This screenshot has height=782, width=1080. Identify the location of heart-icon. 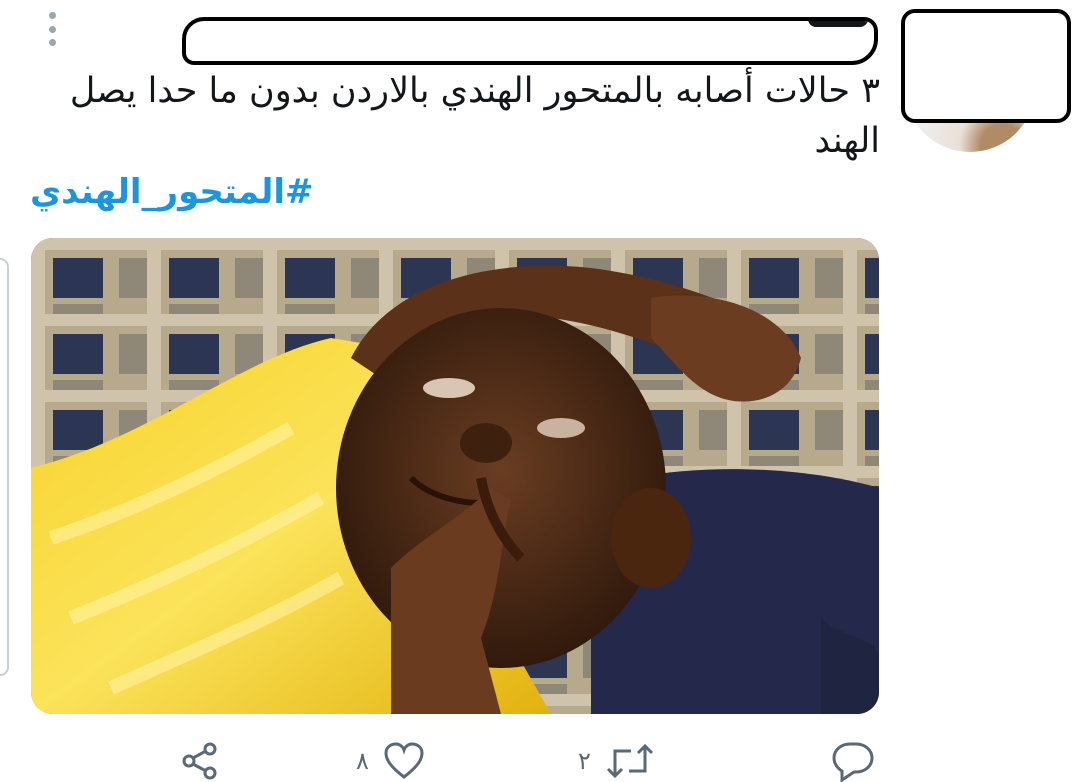
(404, 760).